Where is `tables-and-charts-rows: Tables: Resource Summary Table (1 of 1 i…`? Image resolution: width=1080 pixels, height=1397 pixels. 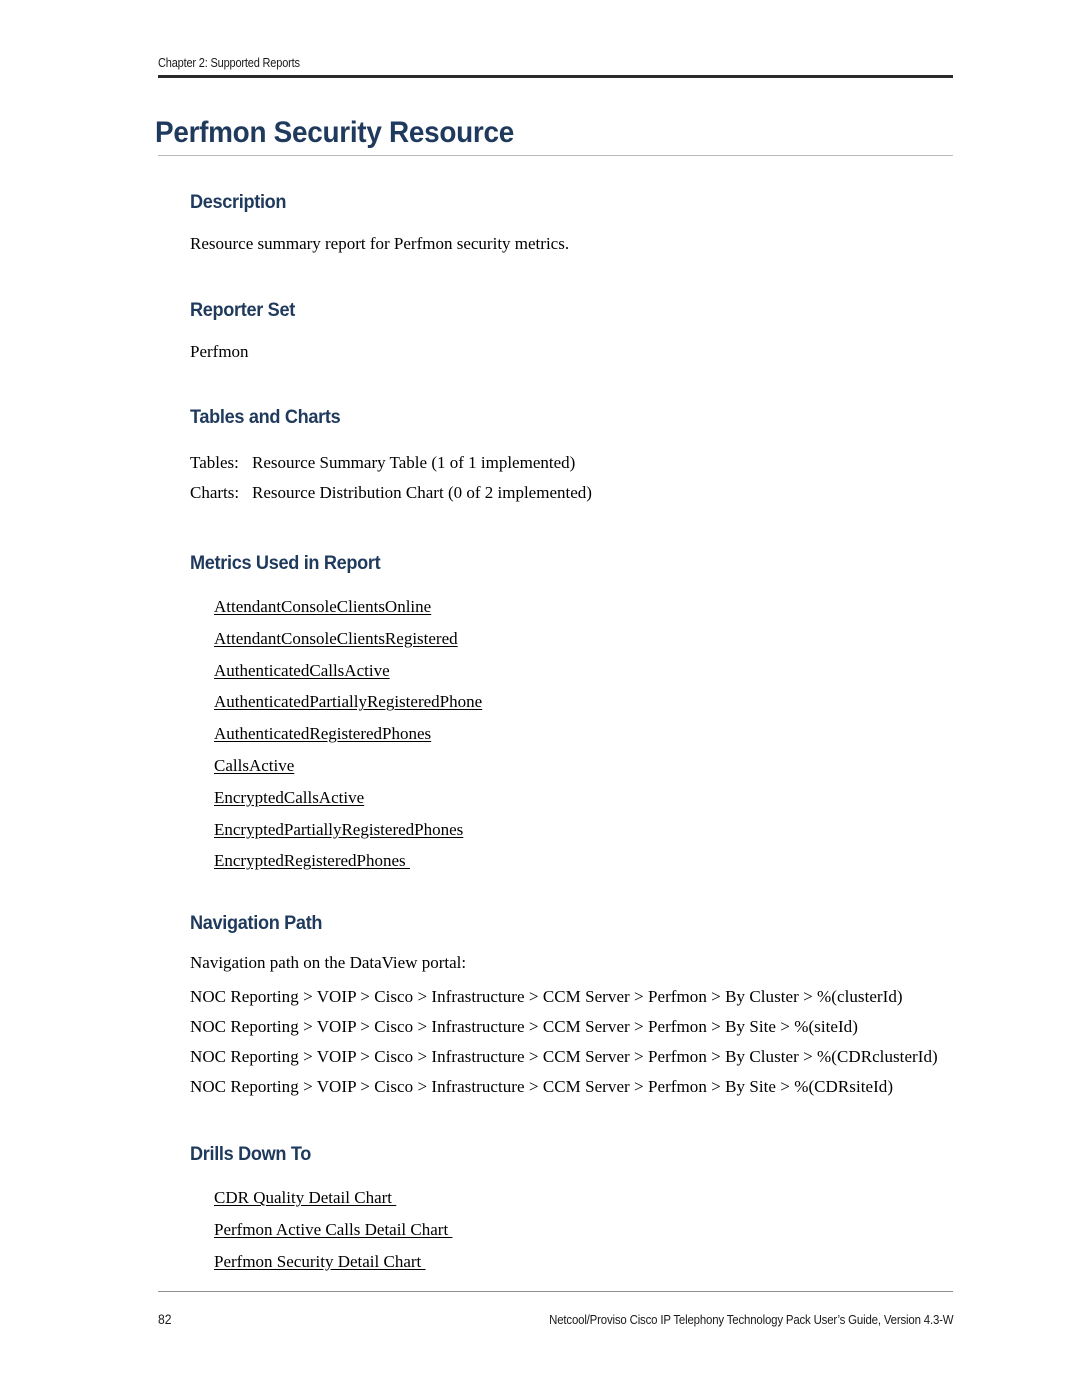
tables-and-charts-rows: Tables: Resource Summary Table (1 of 1 i… is located at coordinates (575, 478).